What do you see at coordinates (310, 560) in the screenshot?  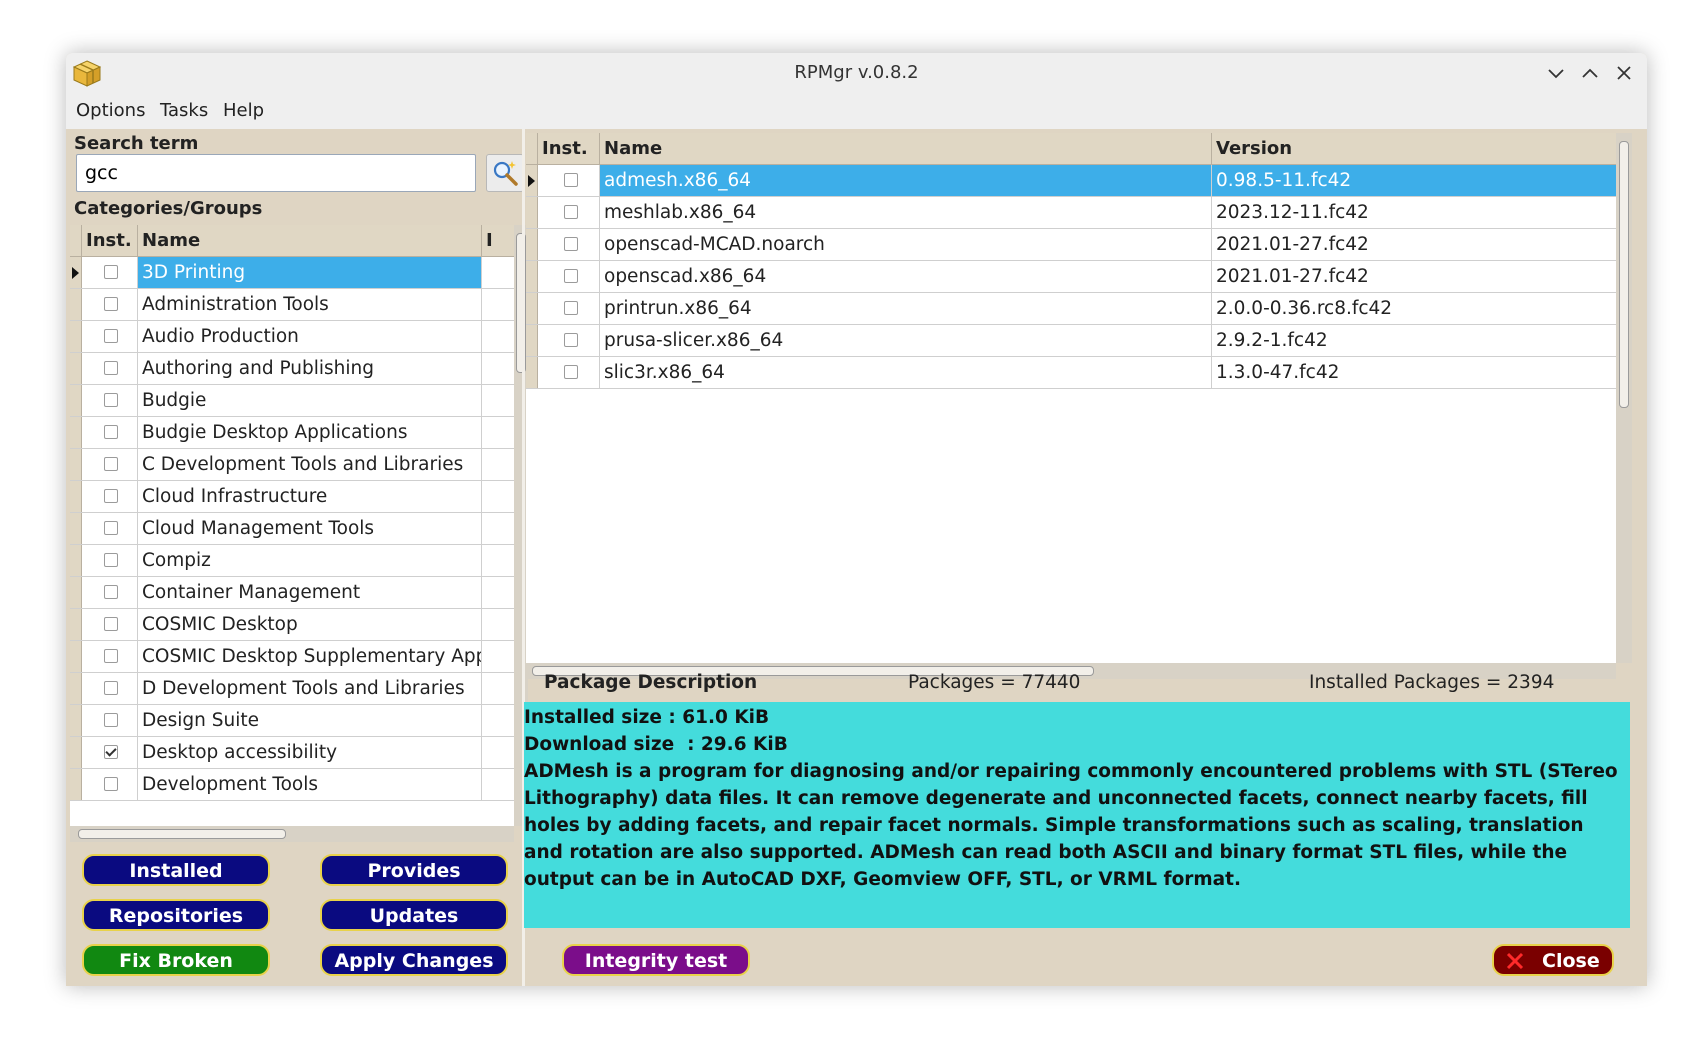 I see `category-name: Compiz` at bounding box center [310, 560].